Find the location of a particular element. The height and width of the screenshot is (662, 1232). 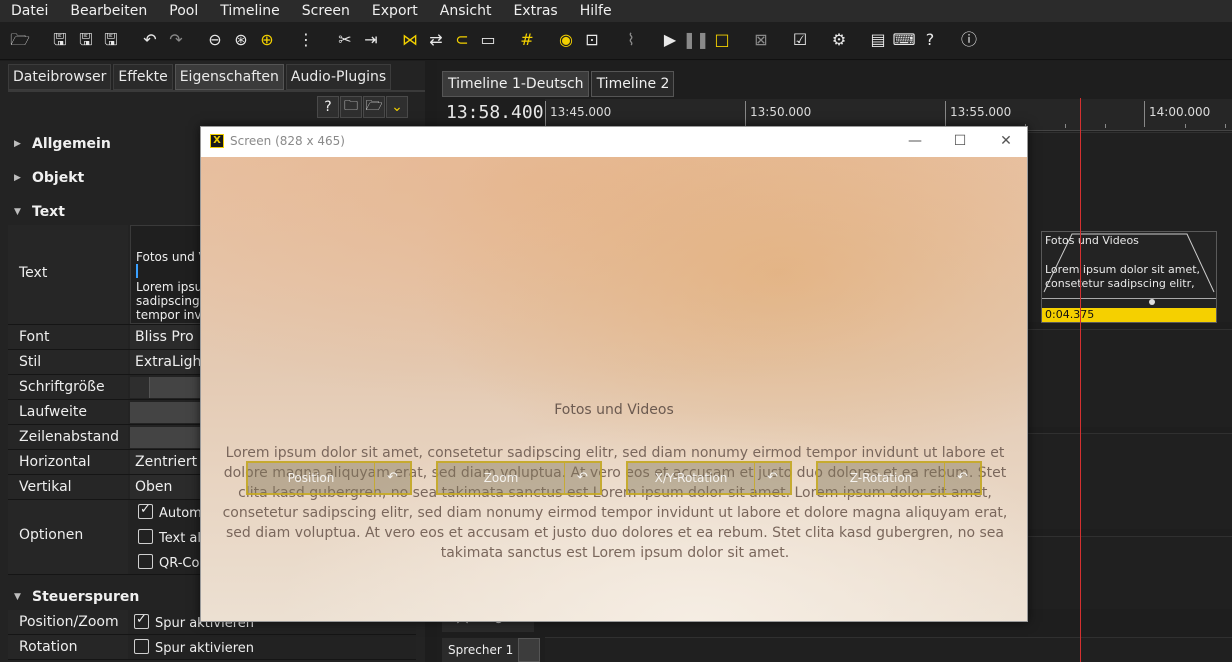

save-all-icon: 🖫 is located at coordinates (86, 40).